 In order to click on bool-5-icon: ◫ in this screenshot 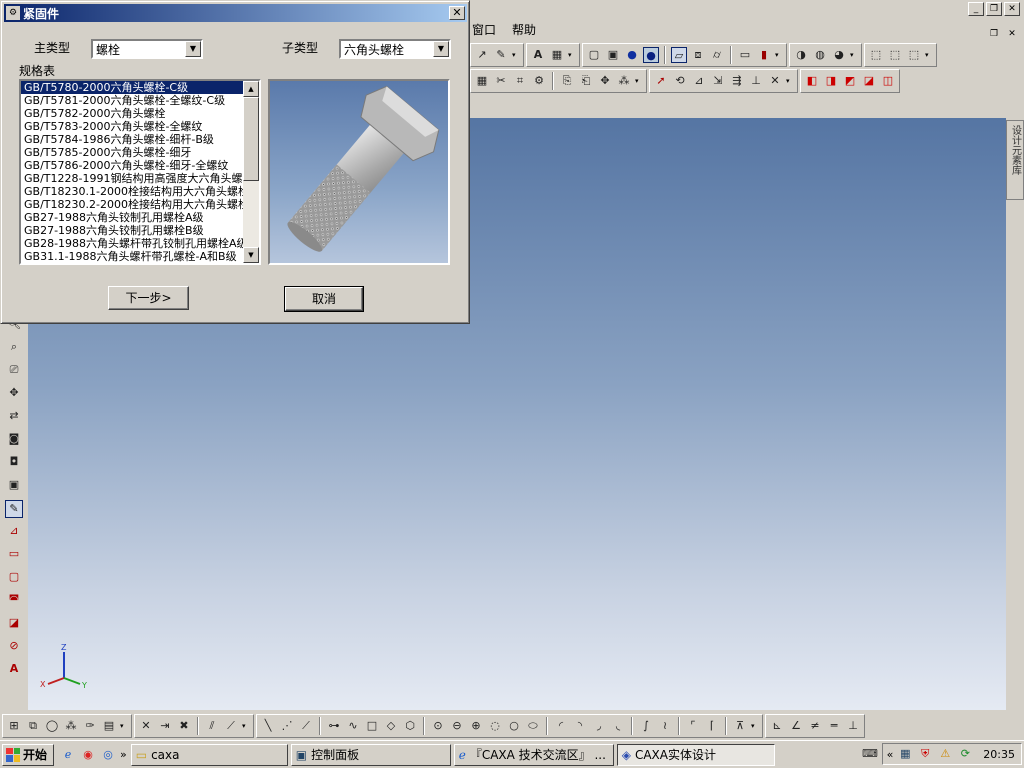, I will do `click(888, 81)`.